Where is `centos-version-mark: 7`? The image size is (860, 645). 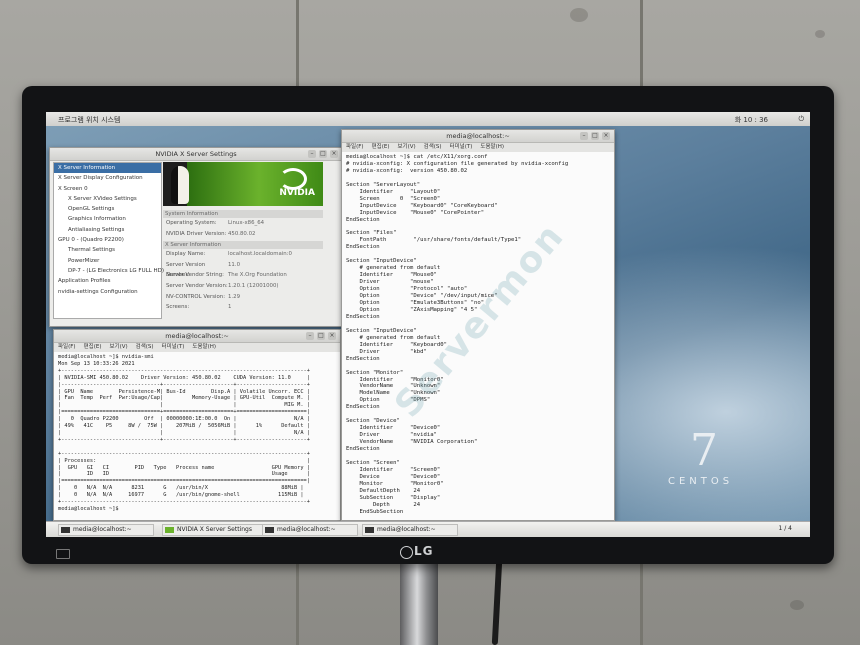 centos-version-mark: 7 is located at coordinates (704, 450).